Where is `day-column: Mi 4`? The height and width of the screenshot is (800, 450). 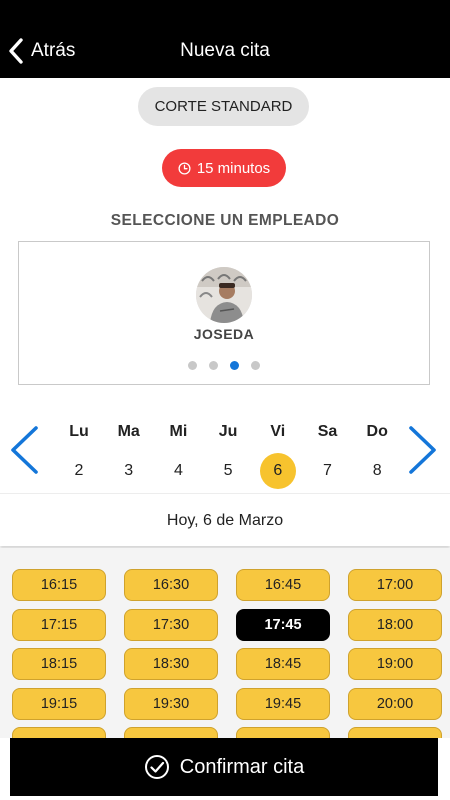
day-column: Mi 4 is located at coordinates (178, 456).